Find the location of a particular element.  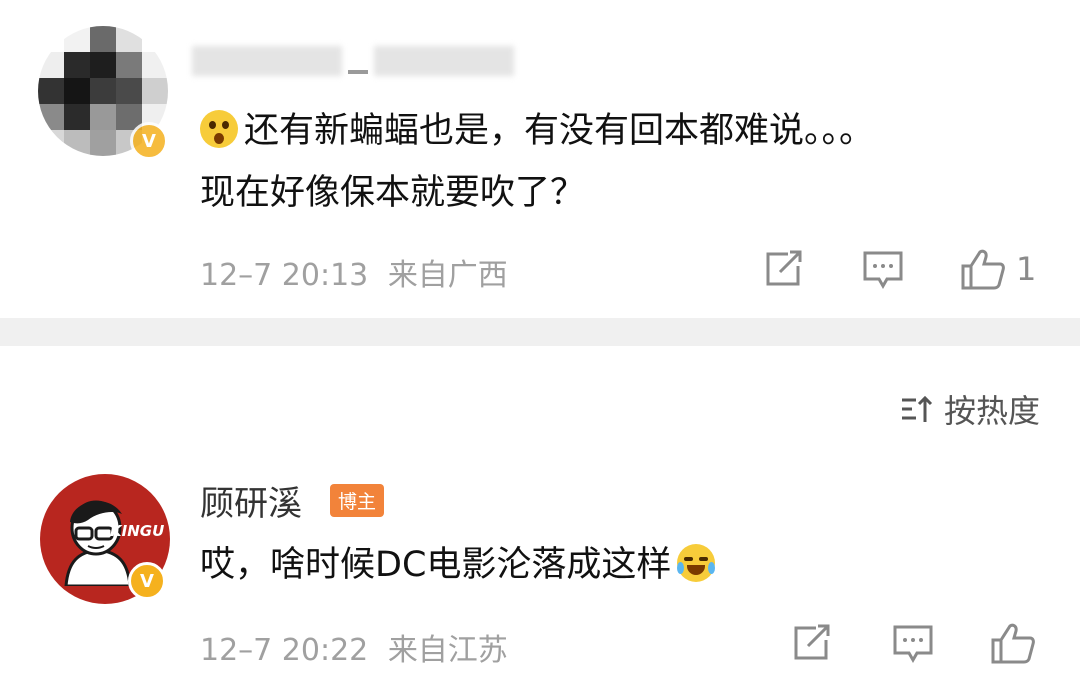

thumbs-up-icon is located at coordinates (1013, 643).